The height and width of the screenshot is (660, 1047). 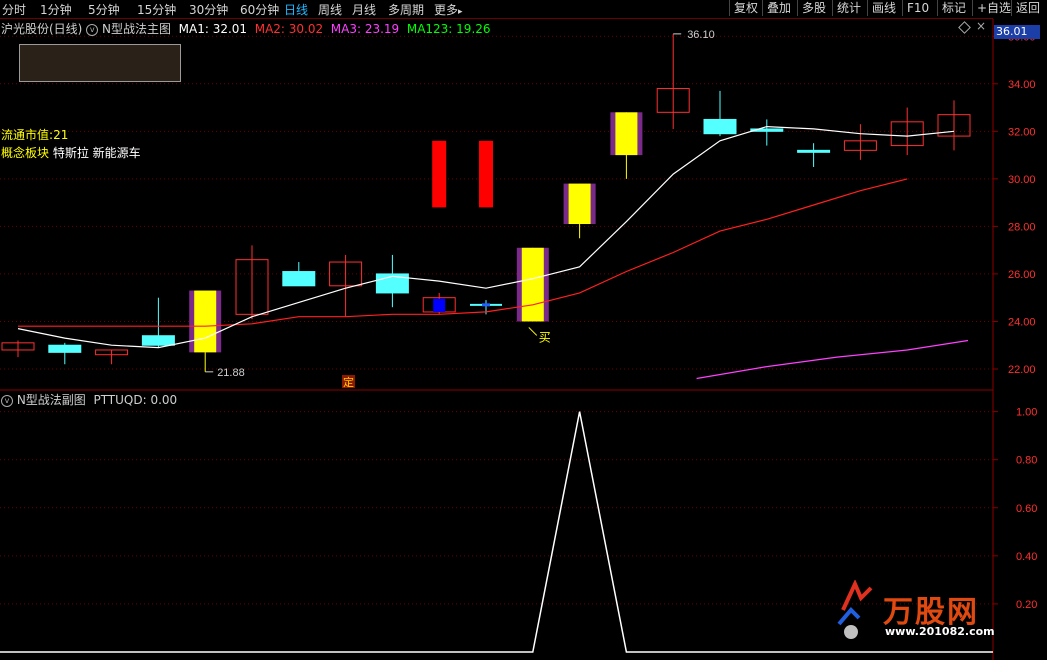 I want to click on y-tick-label: 24.00, so click(x=1022, y=322).